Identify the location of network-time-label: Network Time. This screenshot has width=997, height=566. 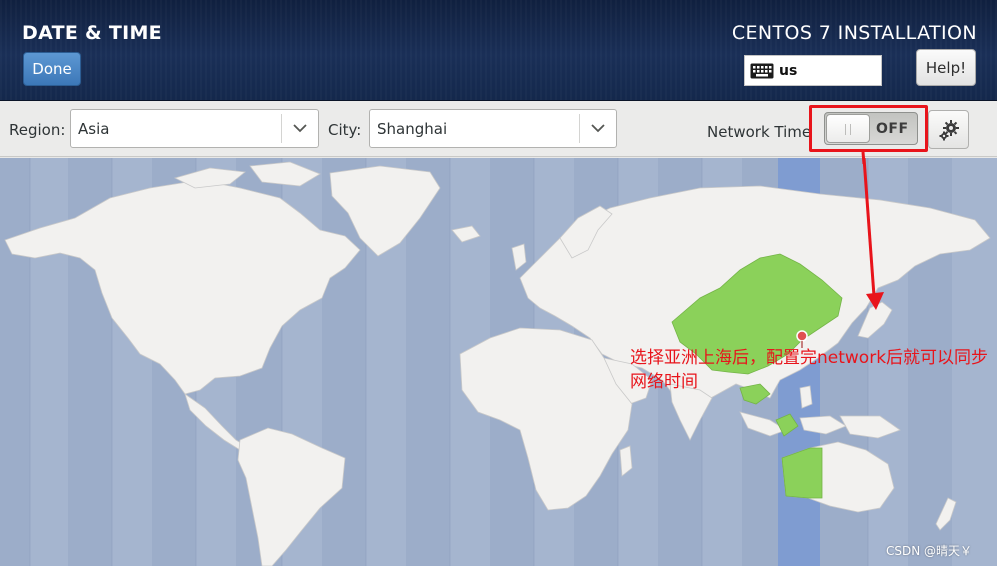
(759, 132).